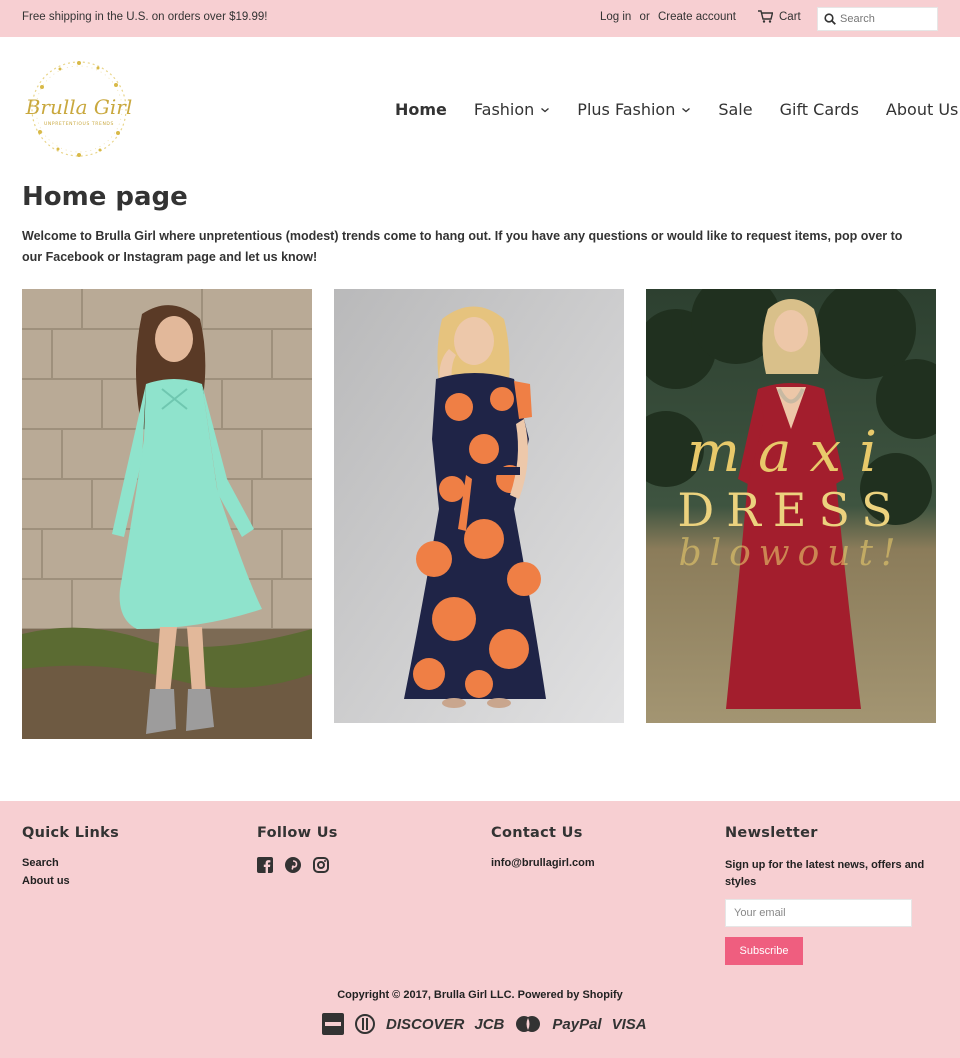 This screenshot has height=1058, width=960. I want to click on quick-links-heading: Quick Links, so click(71, 833).